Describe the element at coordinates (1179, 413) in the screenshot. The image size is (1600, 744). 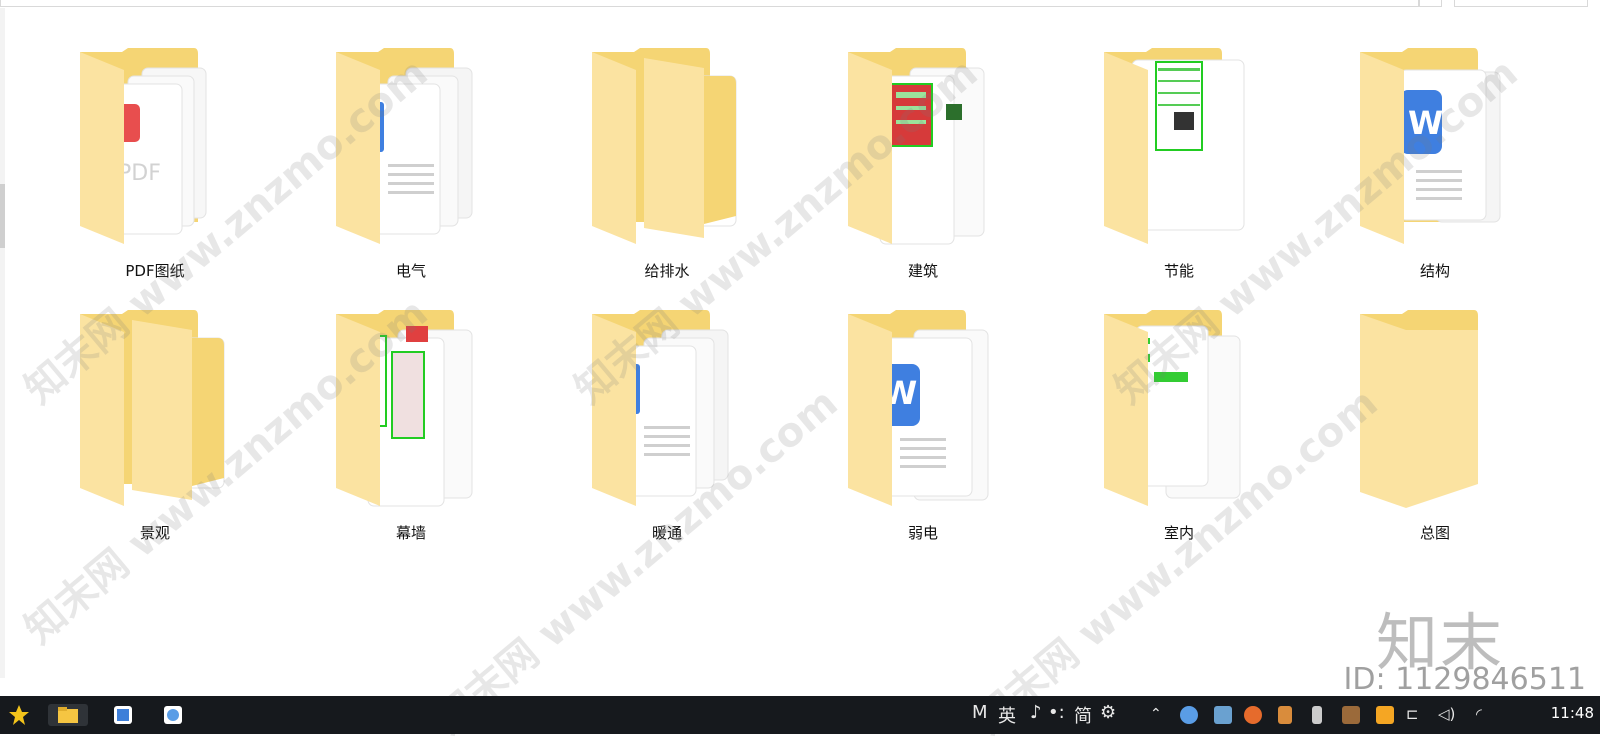
I see `folder-item: 室内` at that location.